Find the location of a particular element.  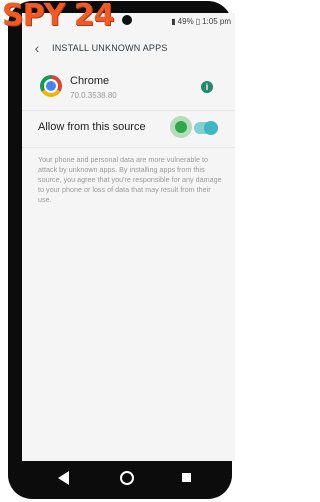

battery-percent: 49% is located at coordinates (185, 21).